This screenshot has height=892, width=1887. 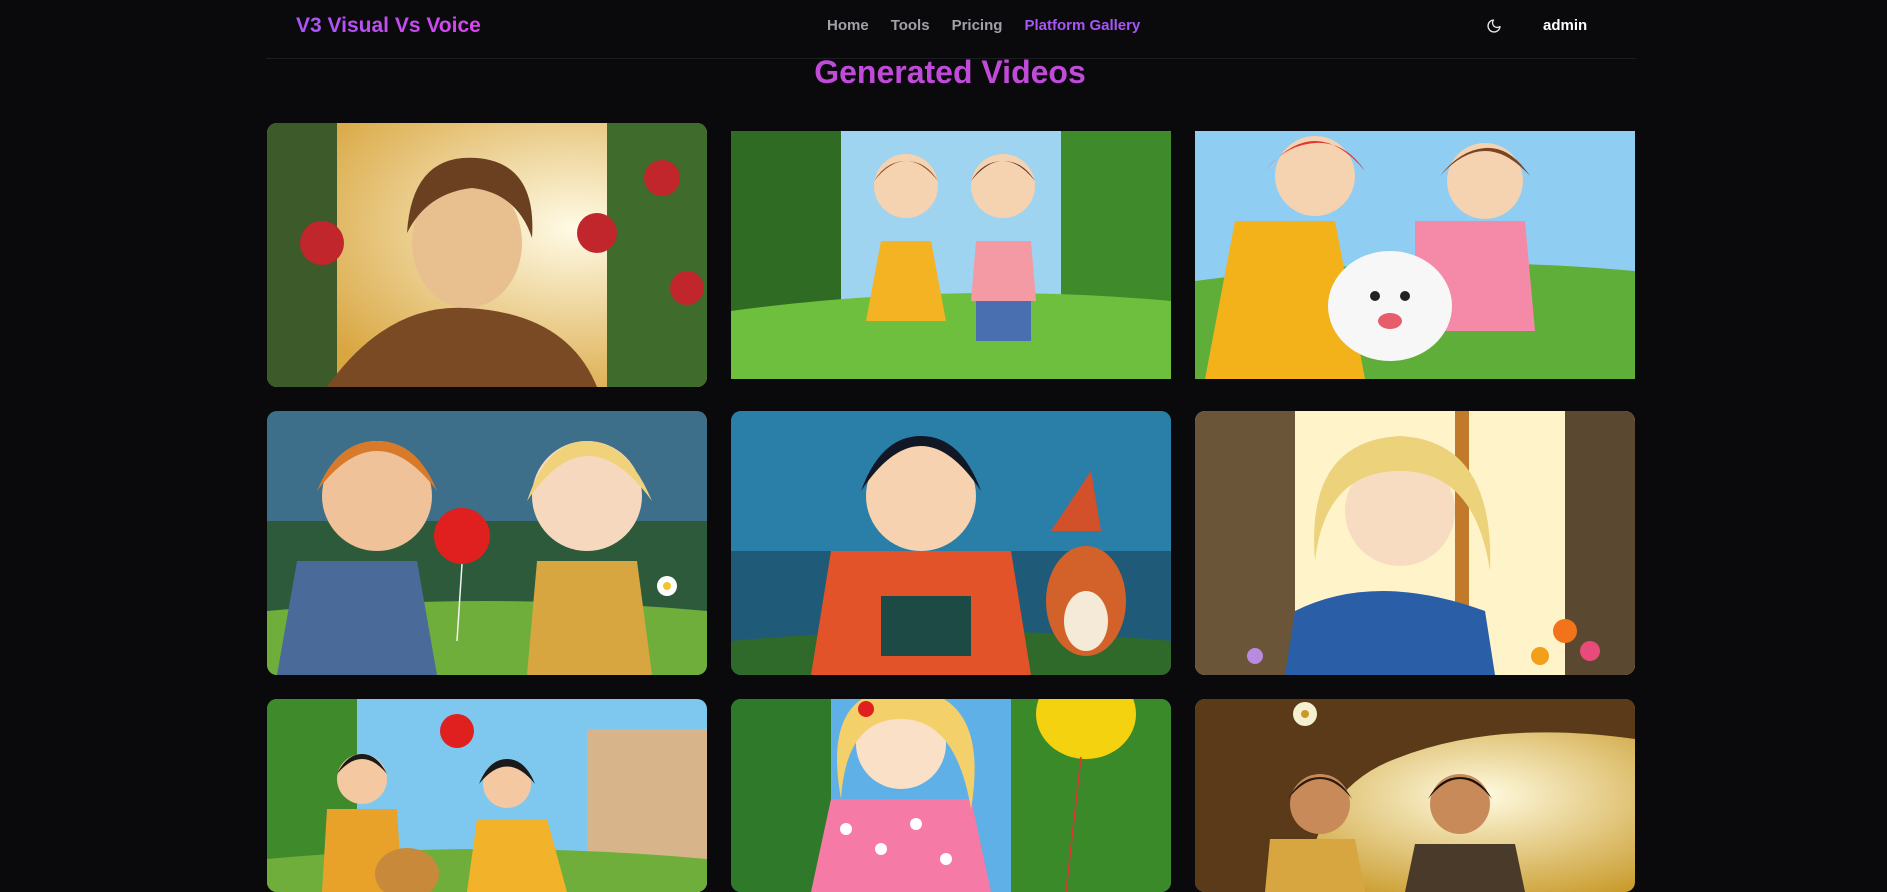 What do you see at coordinates (1082, 25) in the screenshot?
I see `nav-platform-gallery-link: Platform Gallery` at bounding box center [1082, 25].